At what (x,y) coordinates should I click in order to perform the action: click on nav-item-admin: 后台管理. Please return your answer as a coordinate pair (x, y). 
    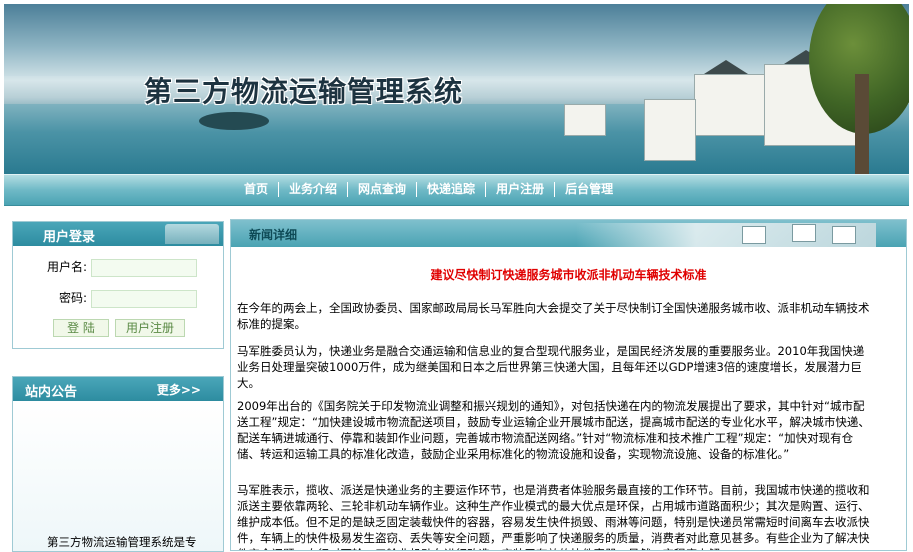
    Looking at the image, I should click on (589, 189).